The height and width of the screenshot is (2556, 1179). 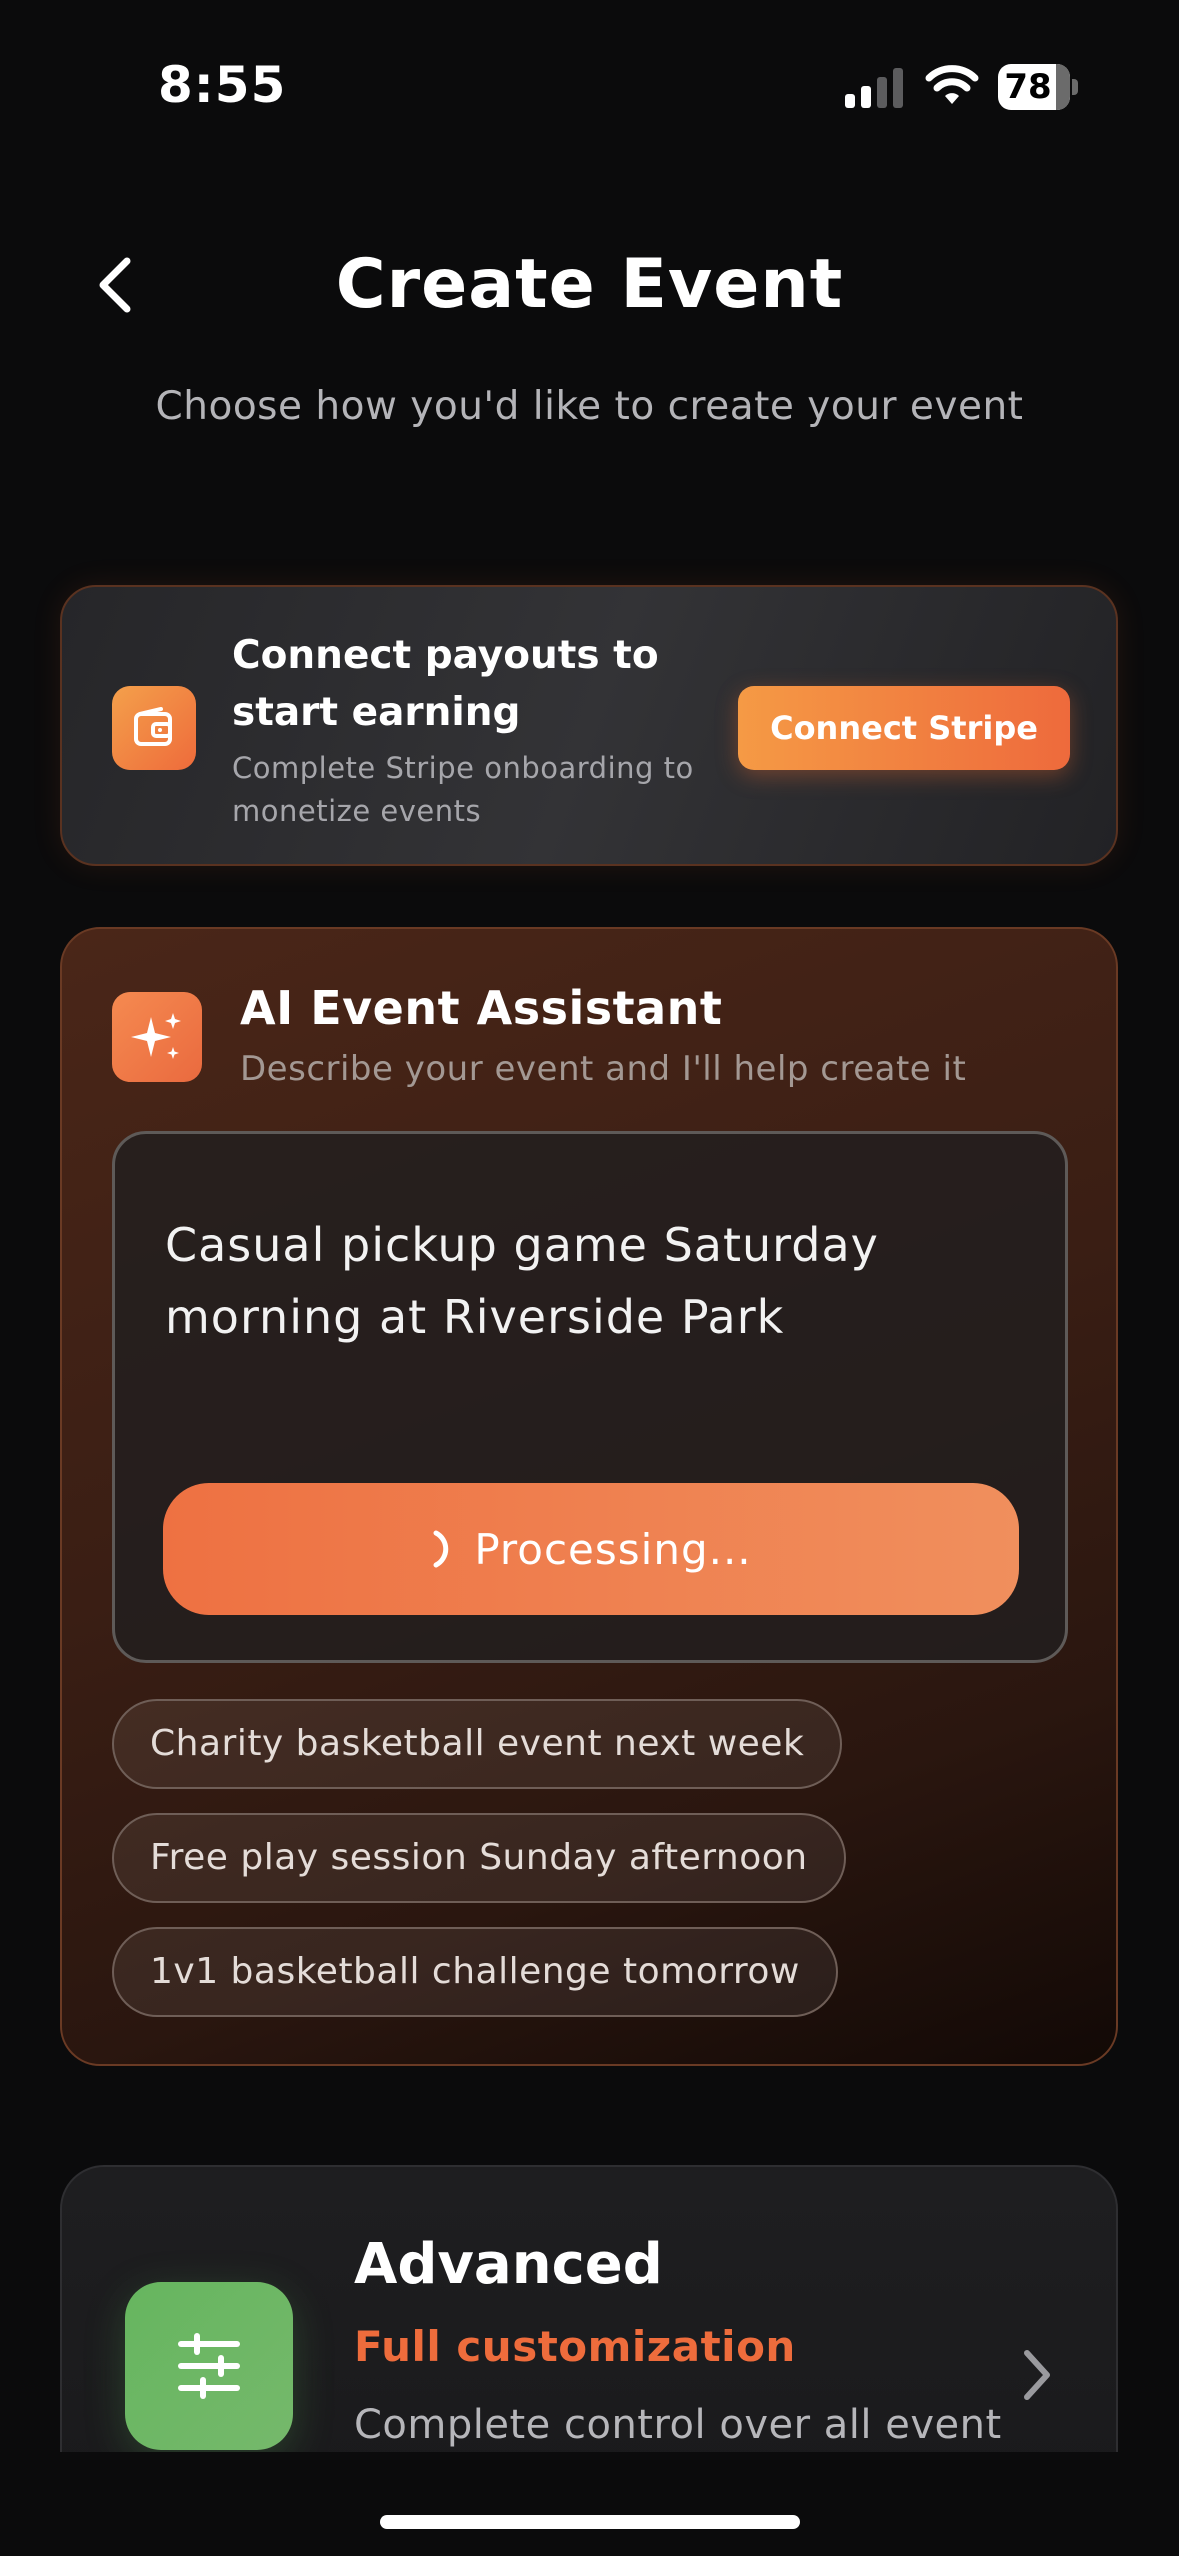 I want to click on suggestion-chip: Free play session Sunday afternoon, so click(x=479, y=1858).